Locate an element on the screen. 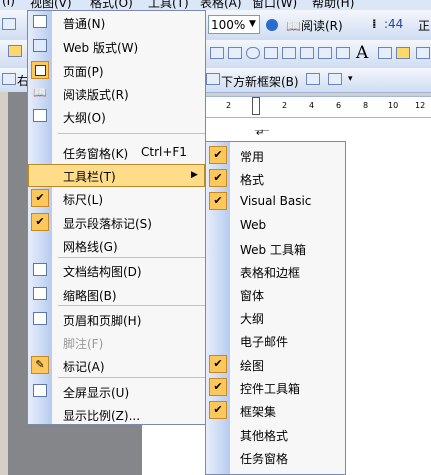  submenu-item-tables-borders: 表格和边框 is located at coordinates (275, 271).